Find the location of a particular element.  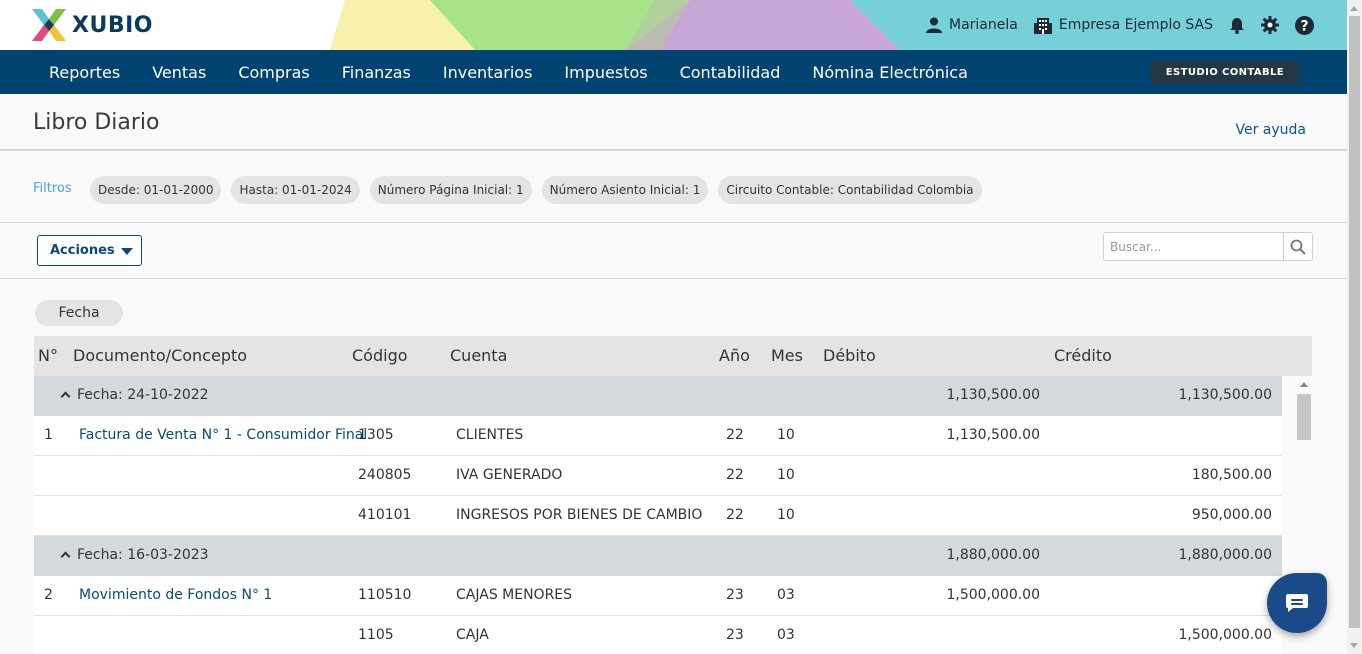

col-header-debit: Débito is located at coordinates (849, 355).